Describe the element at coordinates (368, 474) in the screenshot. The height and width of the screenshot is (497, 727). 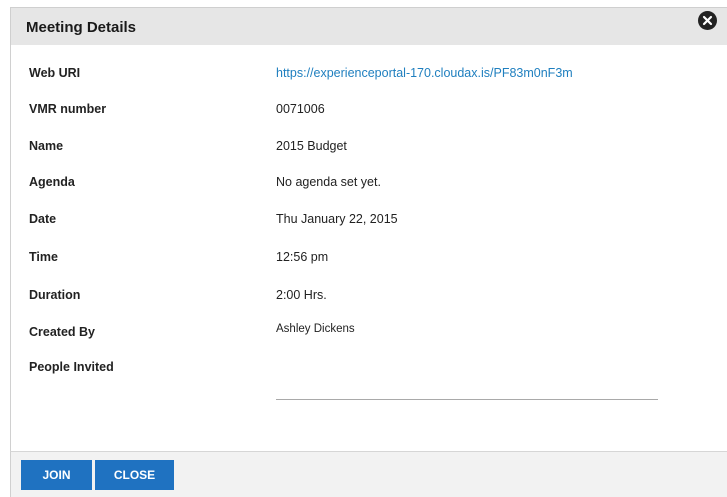
I see `dialog-footer: JOIN CLOSE` at that location.